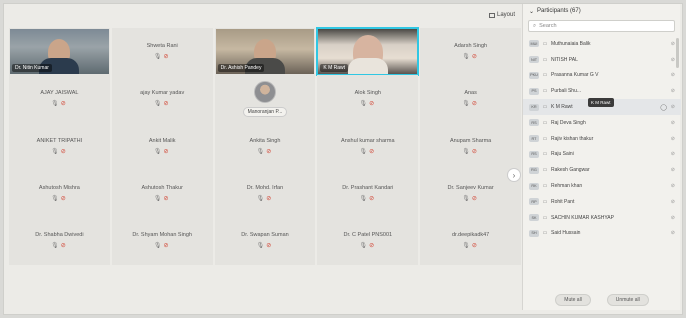 This screenshot has height=318, width=686. I want to click on participant-tile: Ashutosh Mishra 🎙︎⊘, so click(59, 193).